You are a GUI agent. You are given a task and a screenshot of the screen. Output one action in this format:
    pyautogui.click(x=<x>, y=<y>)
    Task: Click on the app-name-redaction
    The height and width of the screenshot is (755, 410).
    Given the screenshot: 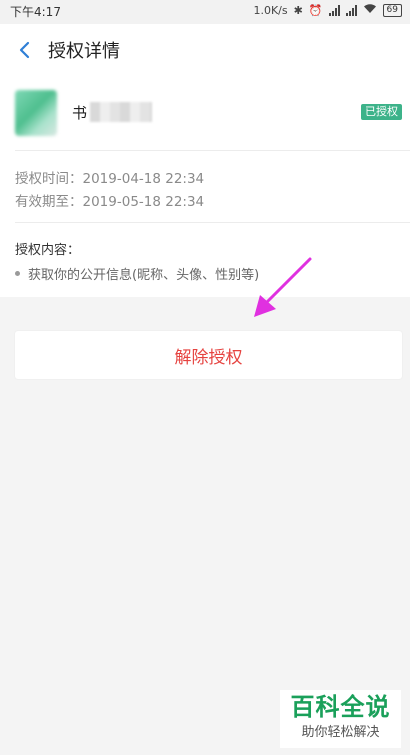 What is the action you would take?
    pyautogui.click(x=121, y=112)
    